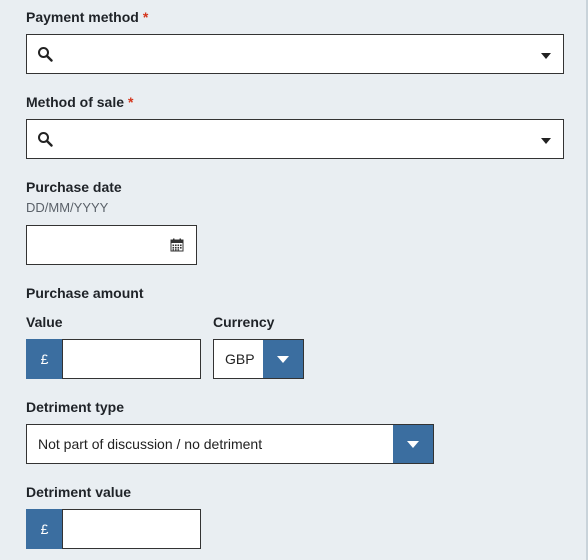 The width and height of the screenshot is (588, 560). Describe the element at coordinates (87, 17) in the screenshot. I see `payment-method-label: Payment method *` at that location.